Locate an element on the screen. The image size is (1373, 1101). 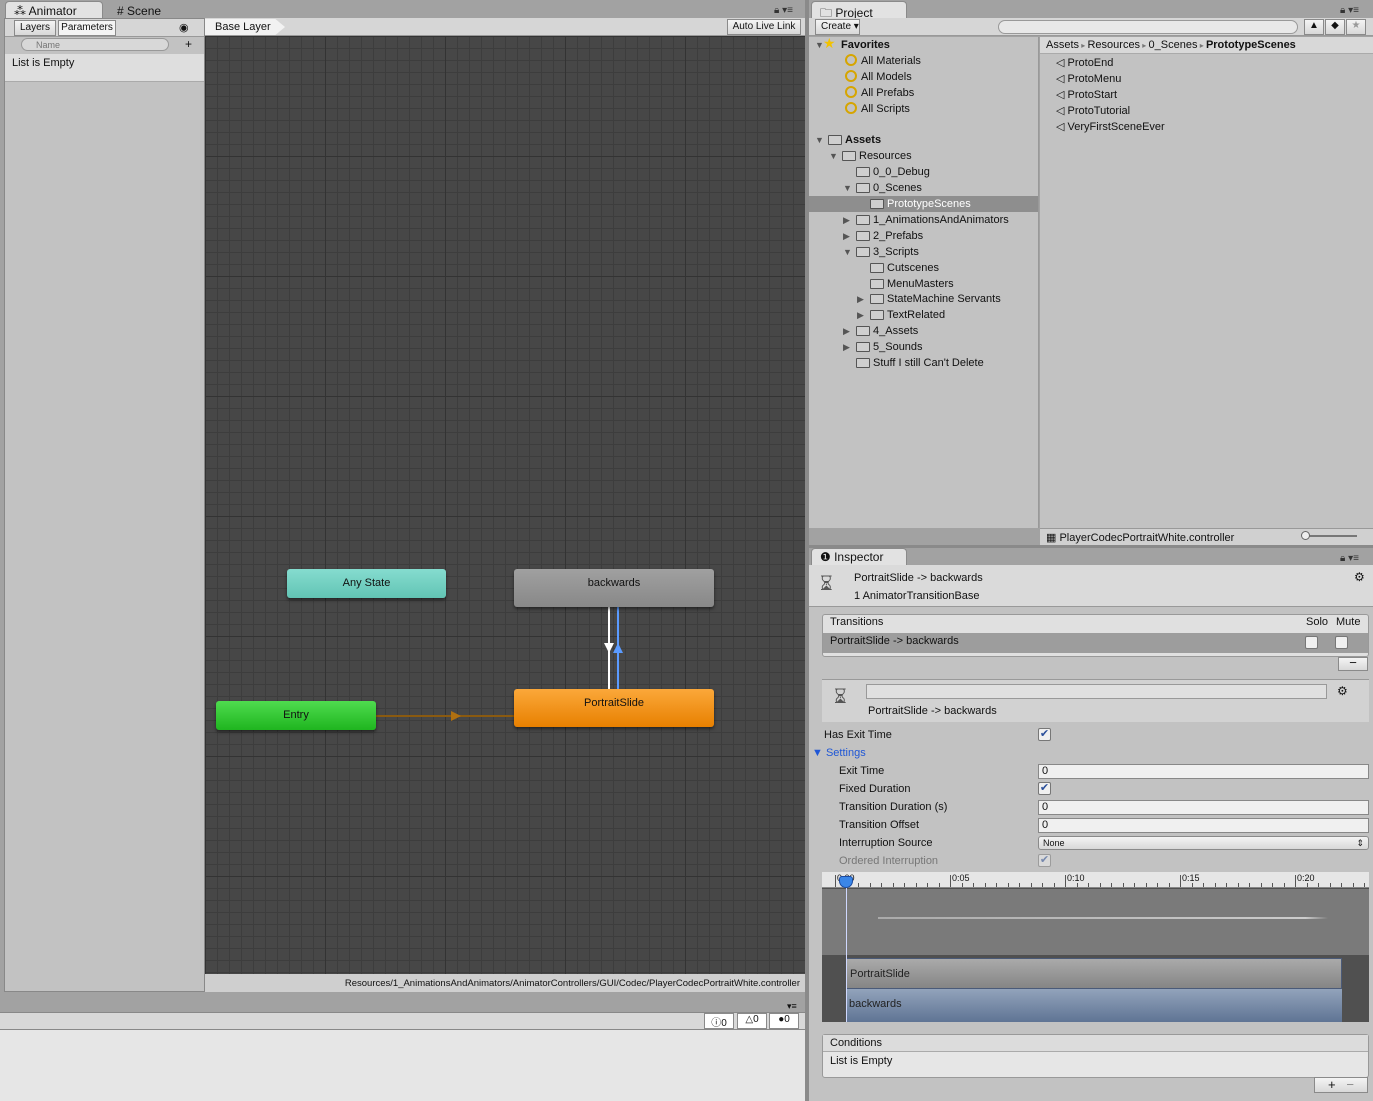
state-entry: Entry is located at coordinates (296, 715).